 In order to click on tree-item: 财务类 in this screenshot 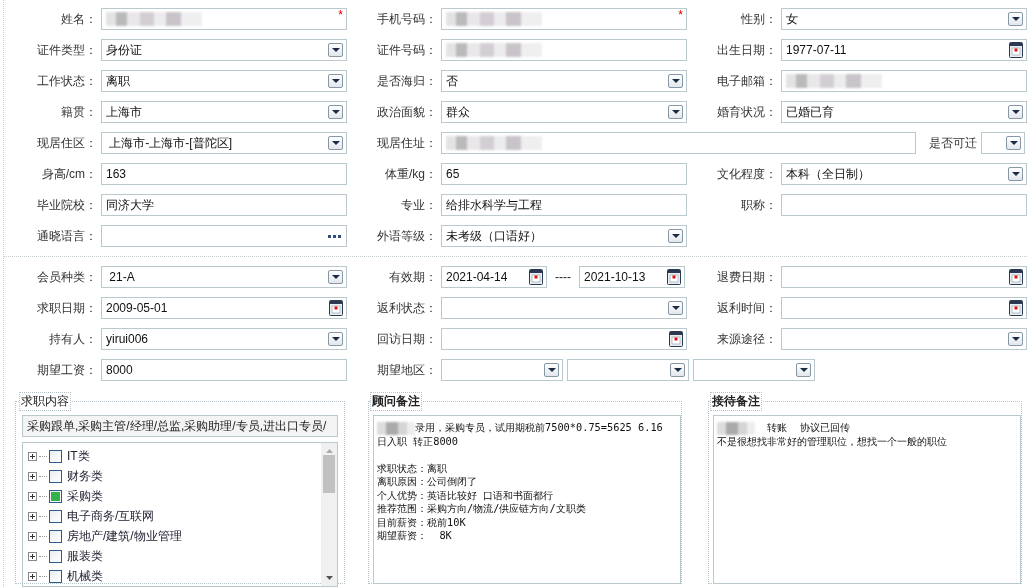, I will do `click(85, 476)`.